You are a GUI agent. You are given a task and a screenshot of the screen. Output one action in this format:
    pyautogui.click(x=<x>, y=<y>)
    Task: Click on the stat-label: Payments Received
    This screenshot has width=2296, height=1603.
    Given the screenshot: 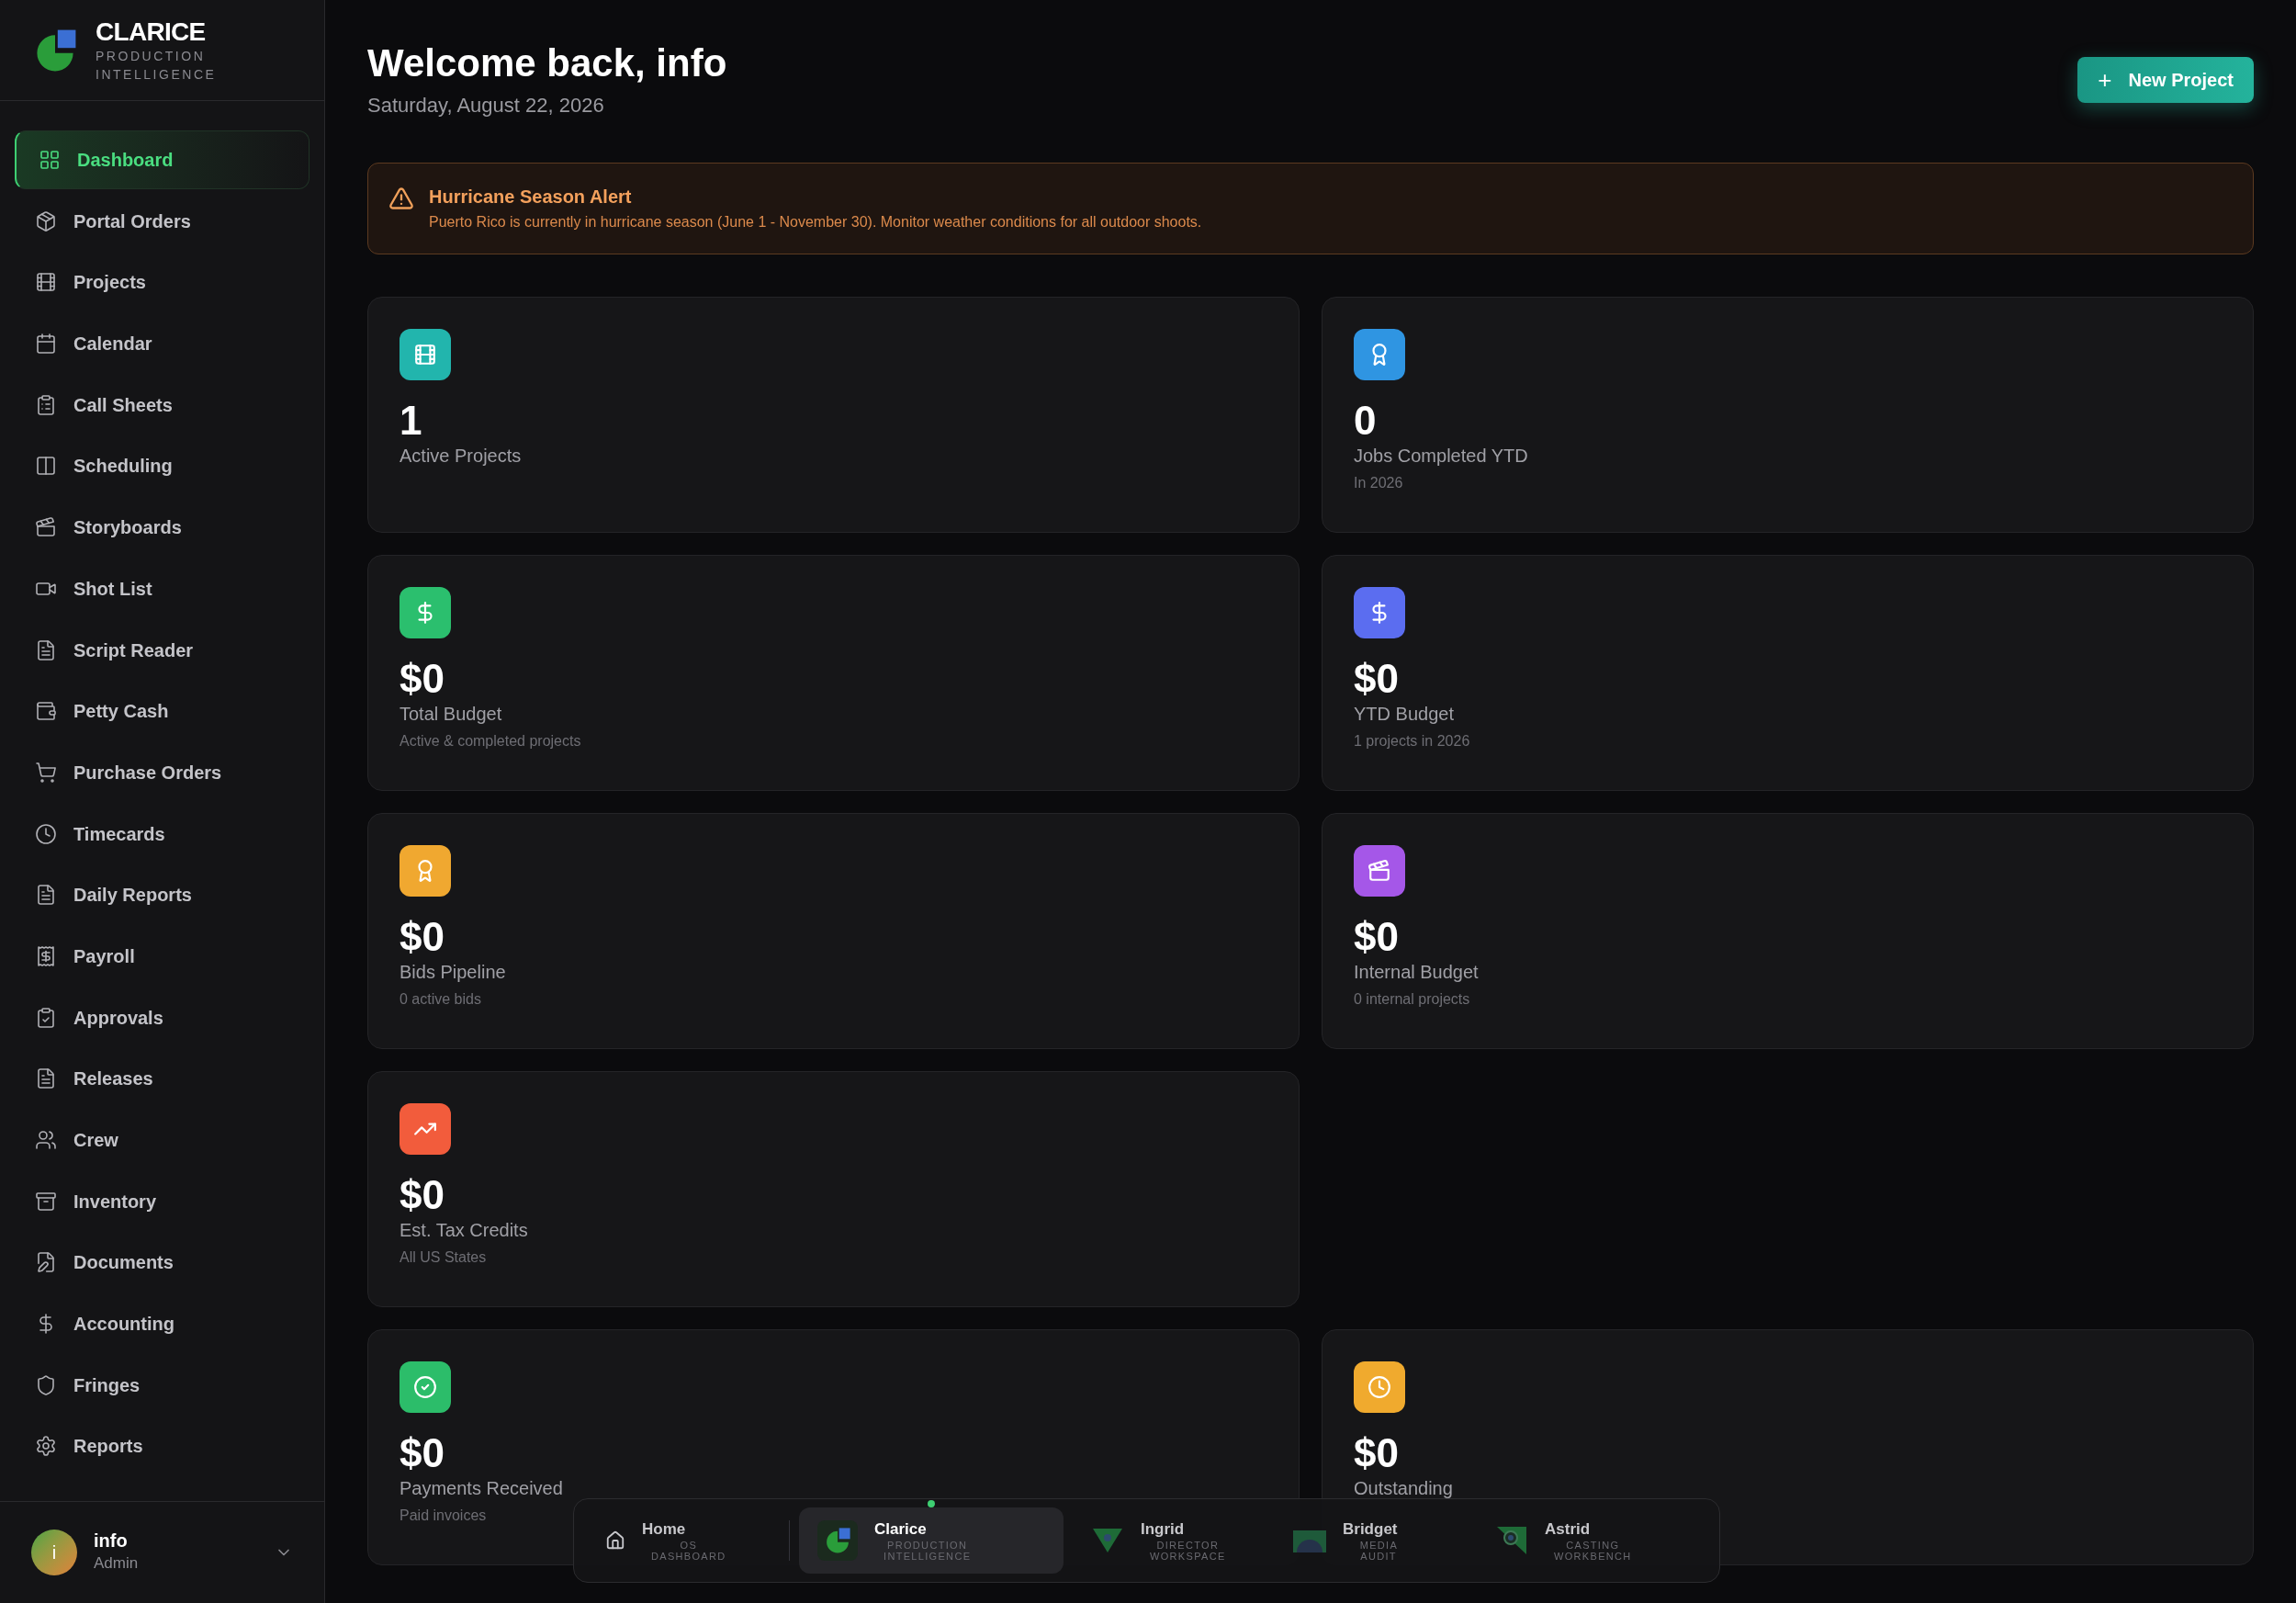 What is the action you would take?
    pyautogui.click(x=481, y=1488)
    